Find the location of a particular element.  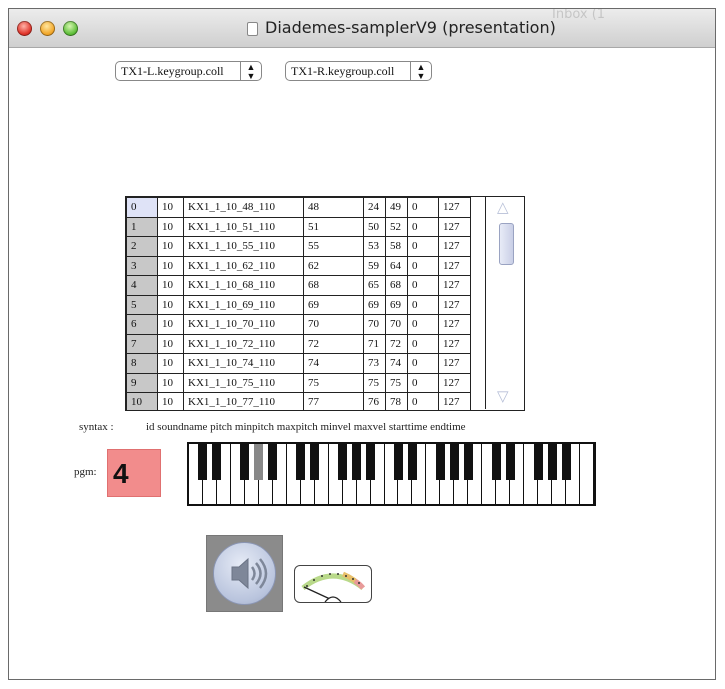

table-cell: KX1_1_10_70_110 is located at coordinates (243, 324).